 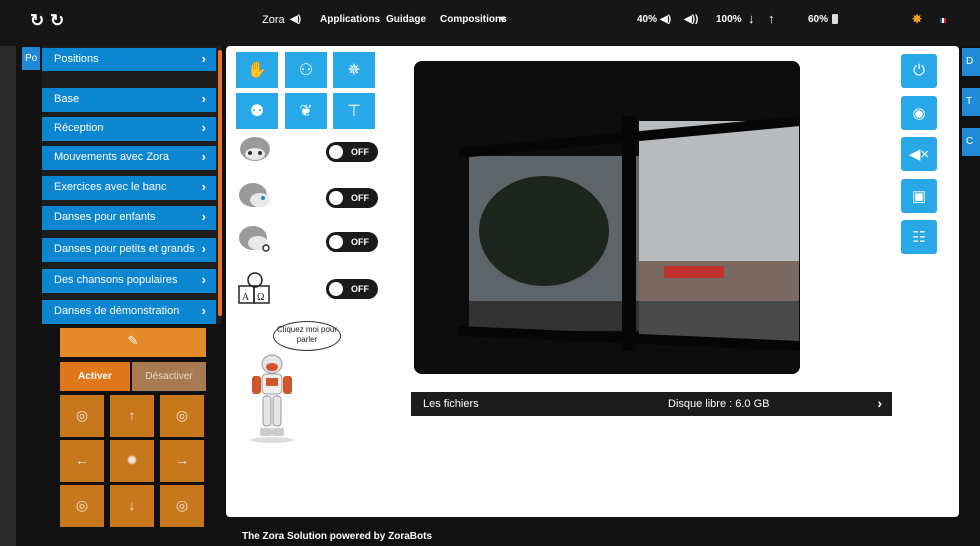 What do you see at coordinates (182, 461) in the screenshot?
I see `pad-right-button: →` at bounding box center [182, 461].